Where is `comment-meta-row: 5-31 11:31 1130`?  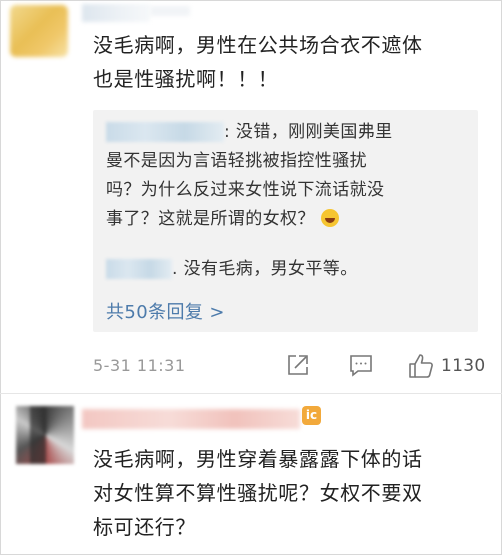 comment-meta-row: 5-31 11:31 1130 is located at coordinates (290, 367).